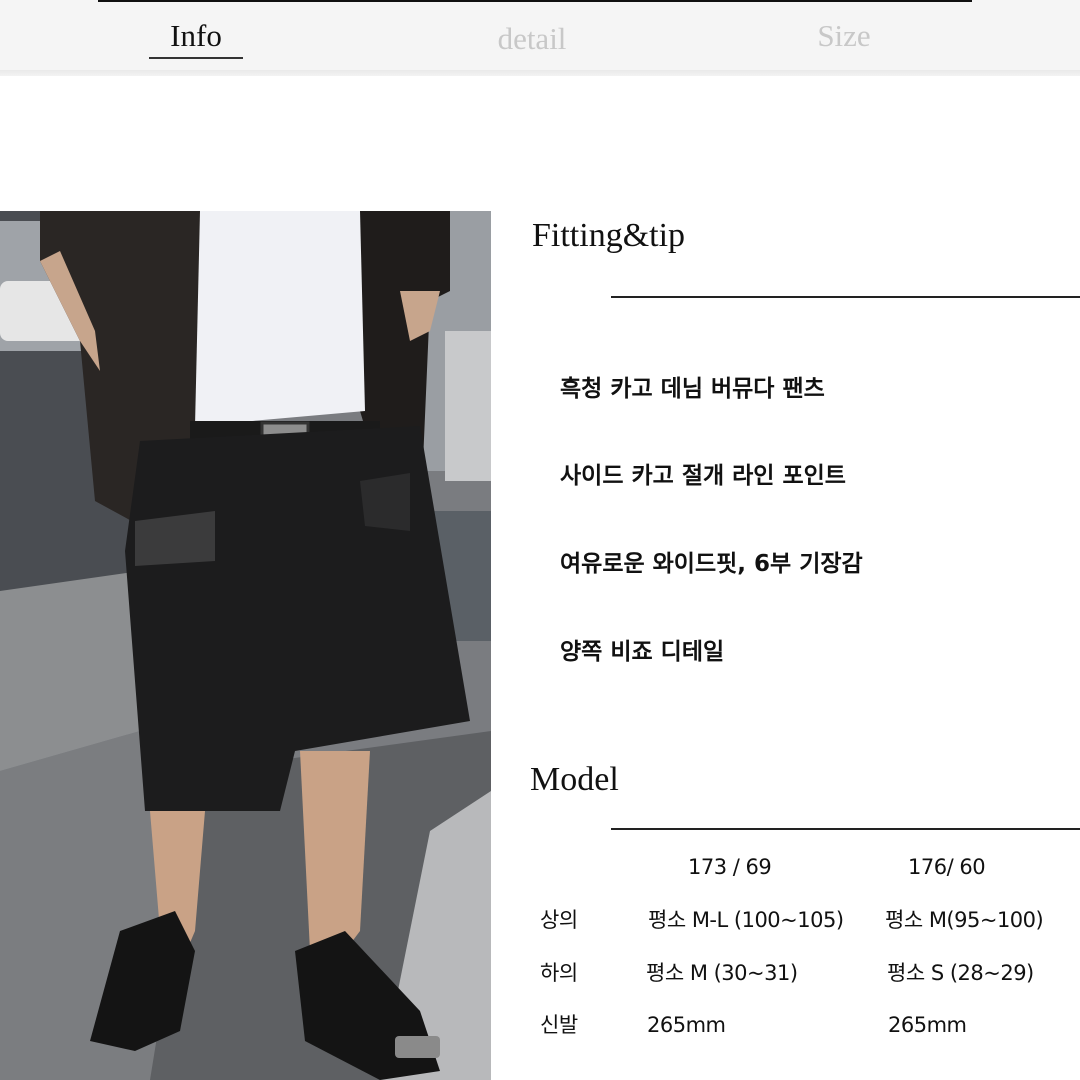 The image size is (1080, 1080). What do you see at coordinates (609, 235) in the screenshot?
I see `fitting-tip-title: Fitting&tip` at bounding box center [609, 235].